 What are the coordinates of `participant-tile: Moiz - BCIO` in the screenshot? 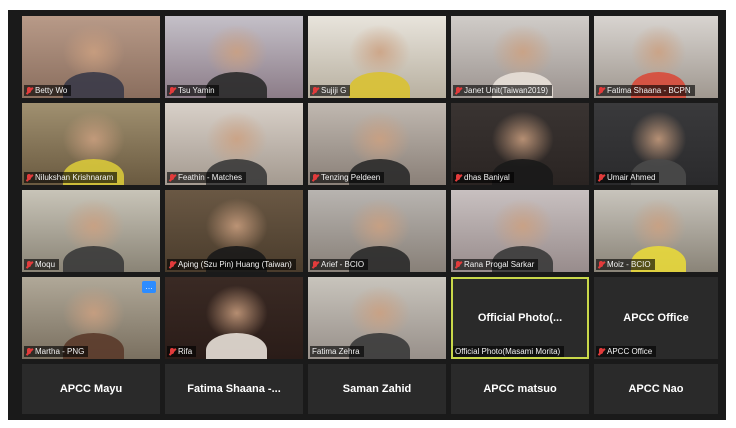 It's located at (656, 231).